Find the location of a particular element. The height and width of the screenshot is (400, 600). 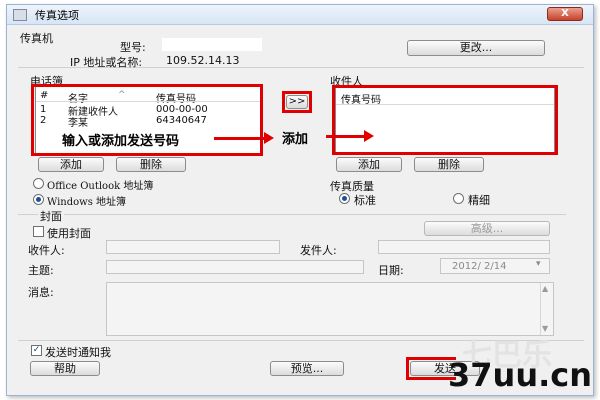

row-2-number: 64340647 is located at coordinates (181, 120).